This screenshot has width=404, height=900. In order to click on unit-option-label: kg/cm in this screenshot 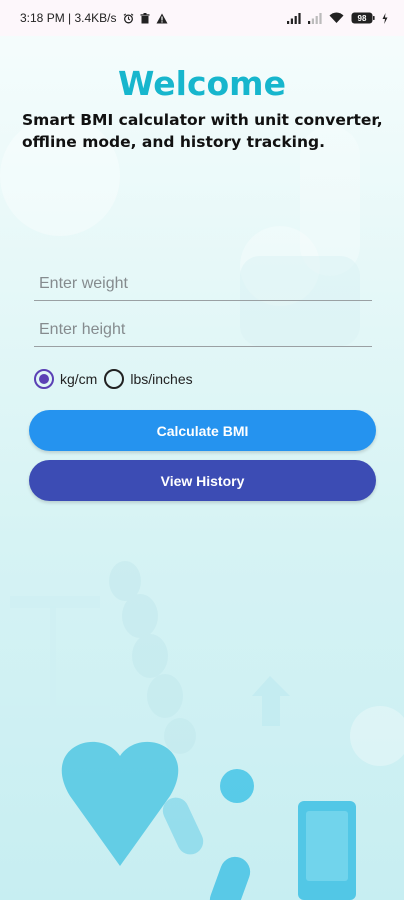, I will do `click(79, 379)`.